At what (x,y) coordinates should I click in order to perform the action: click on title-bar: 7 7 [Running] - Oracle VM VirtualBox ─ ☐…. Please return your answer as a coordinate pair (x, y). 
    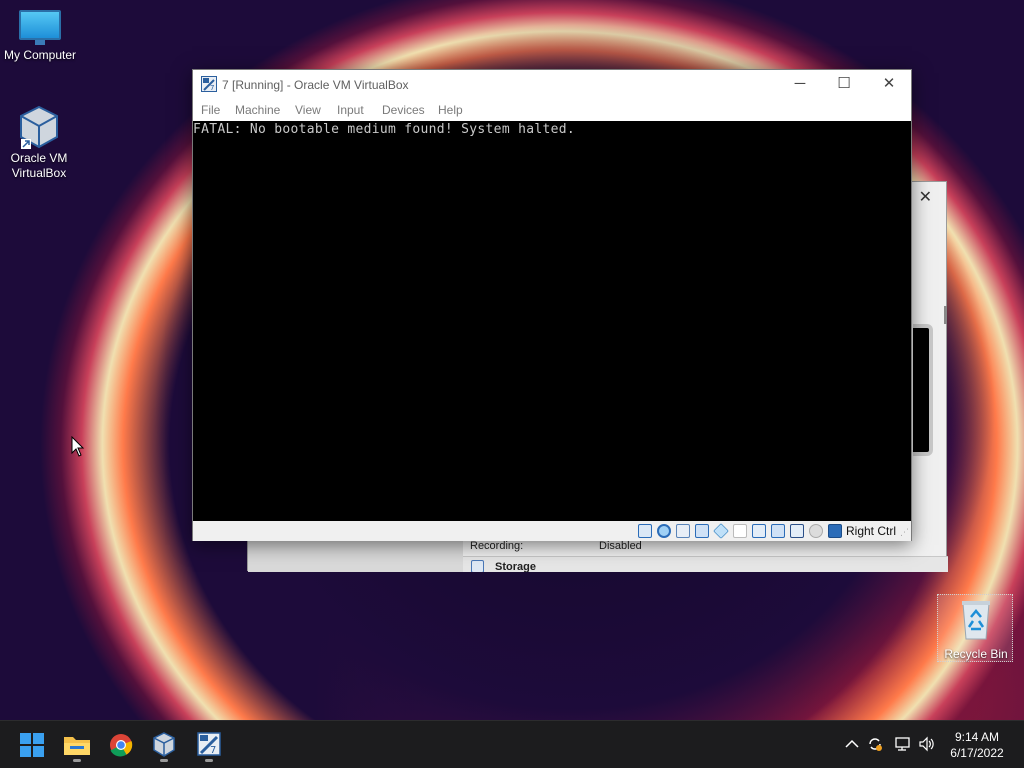
    Looking at the image, I should click on (552, 85).